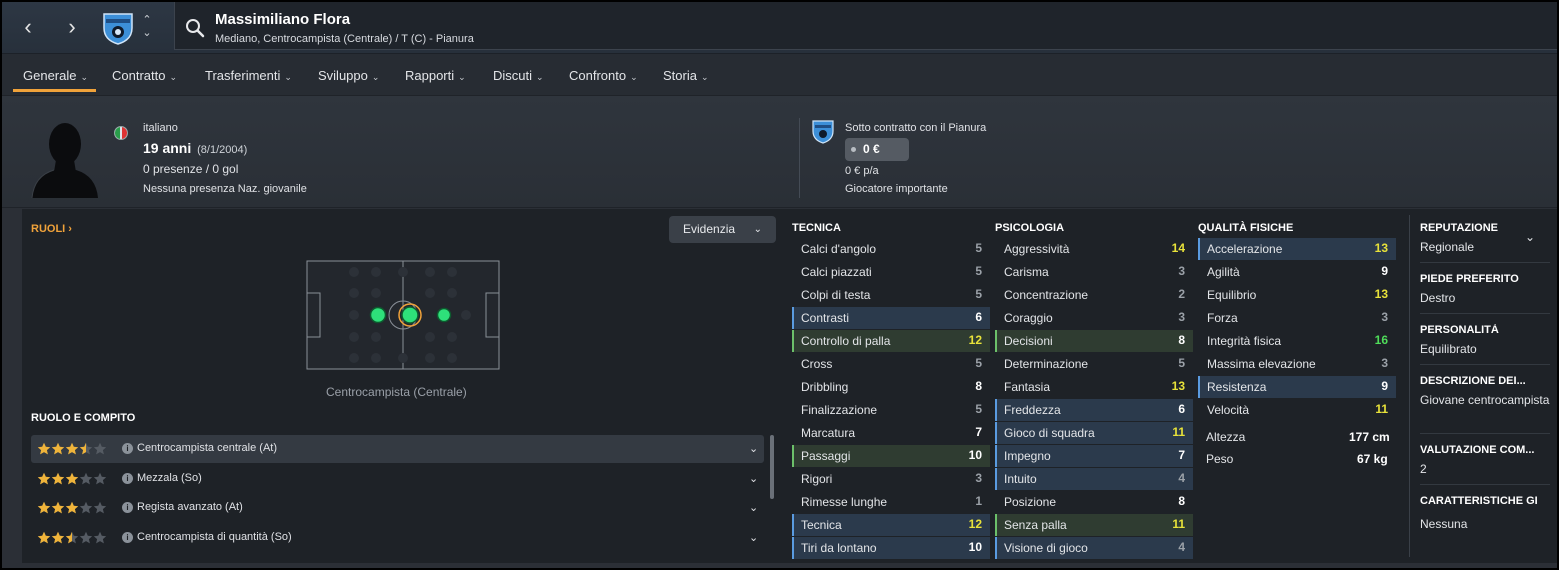 The height and width of the screenshot is (570, 1559). What do you see at coordinates (891, 548) in the screenshot?
I see `attribute-row: Tiri da lontano 10` at bounding box center [891, 548].